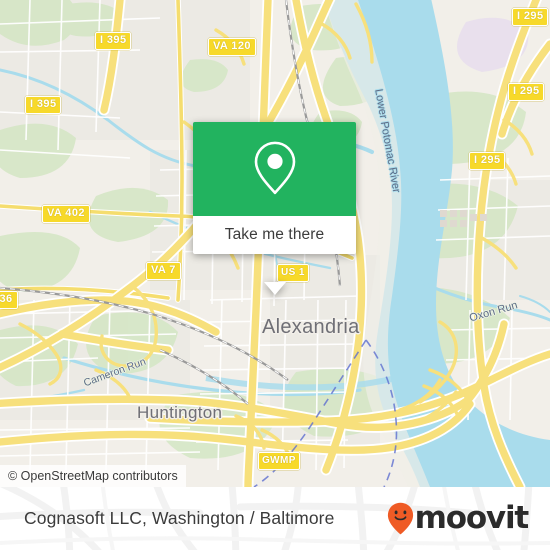 The image size is (550, 550). What do you see at coordinates (93, 476) in the screenshot?
I see `map-attribution: © OpenStreetMap contributors` at bounding box center [93, 476].